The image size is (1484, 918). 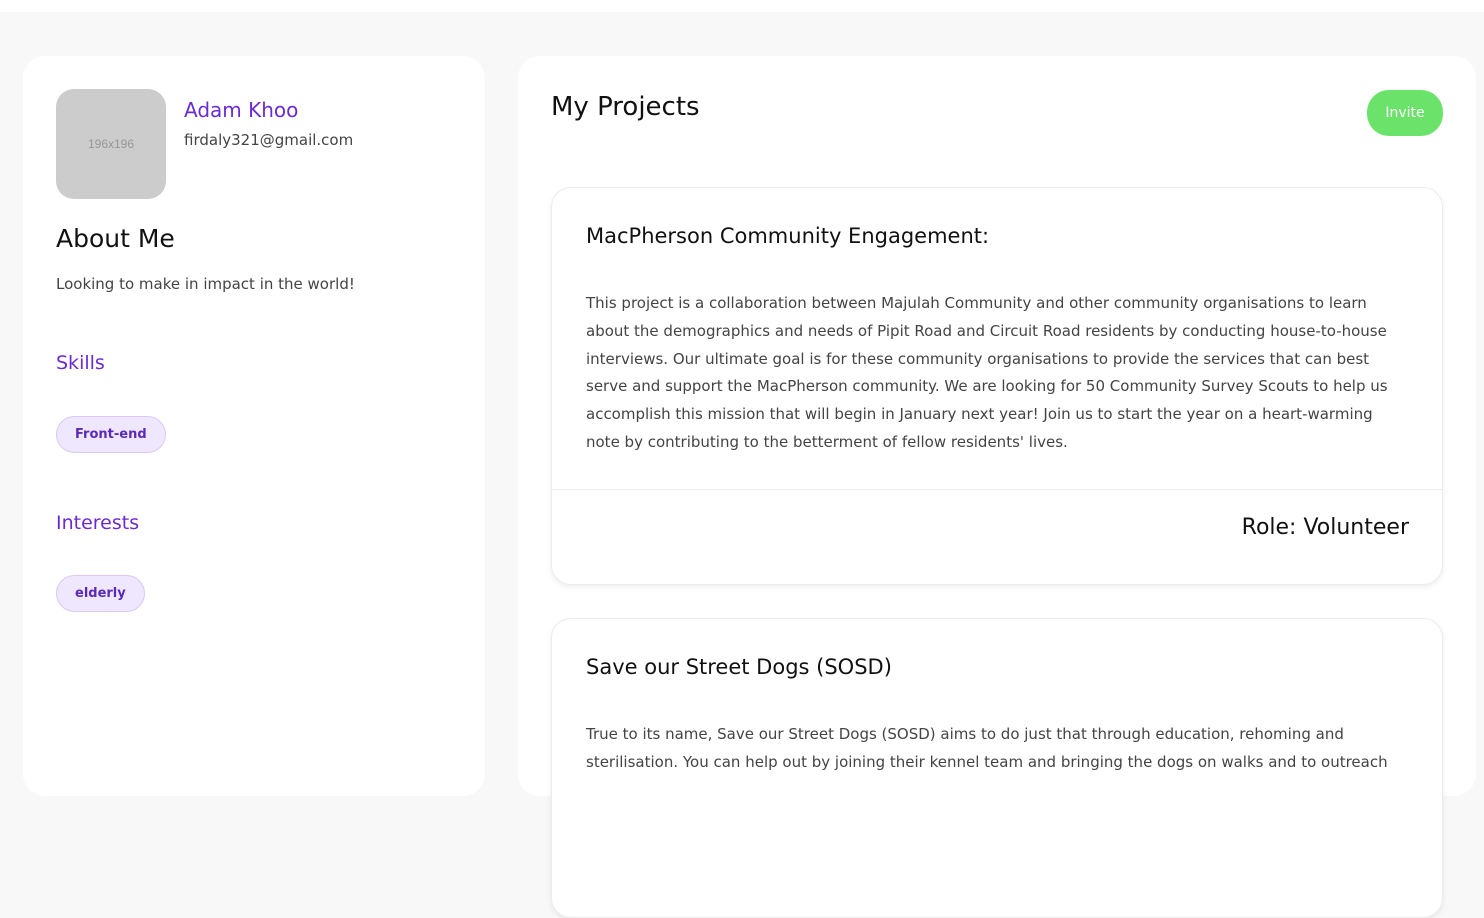 What do you see at coordinates (111, 434) in the screenshot?
I see `skill-tag: Front-end` at bounding box center [111, 434].